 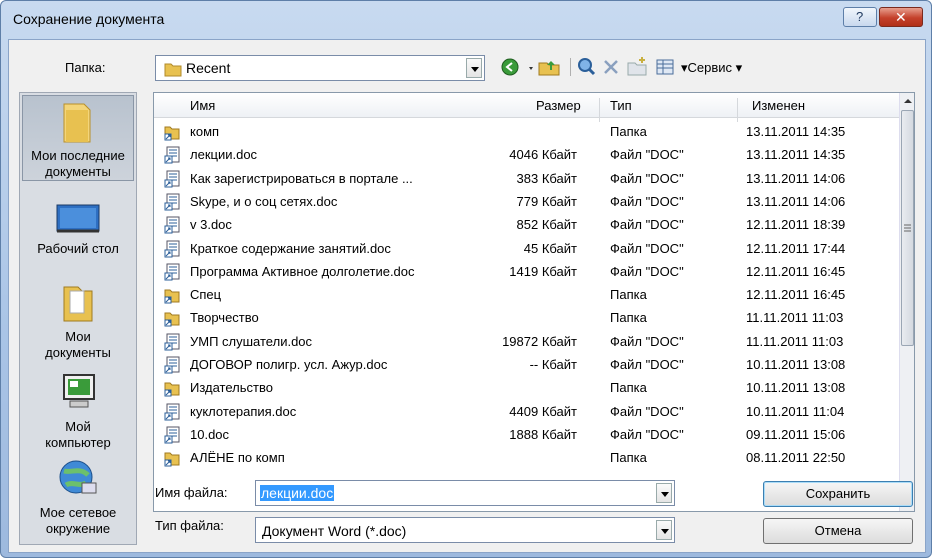 I want to click on new-folder-icon, so click(x=637, y=67).